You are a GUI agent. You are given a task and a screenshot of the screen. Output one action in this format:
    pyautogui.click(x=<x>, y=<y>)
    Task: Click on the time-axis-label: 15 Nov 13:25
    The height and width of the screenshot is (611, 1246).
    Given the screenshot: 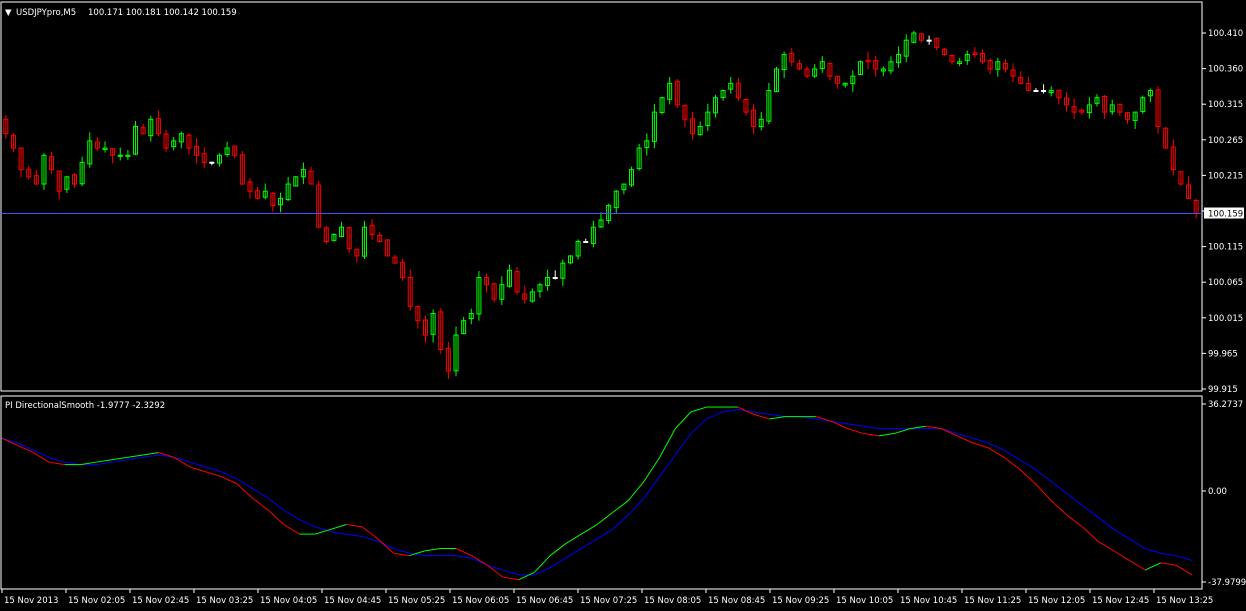 What is the action you would take?
    pyautogui.click(x=1184, y=601)
    